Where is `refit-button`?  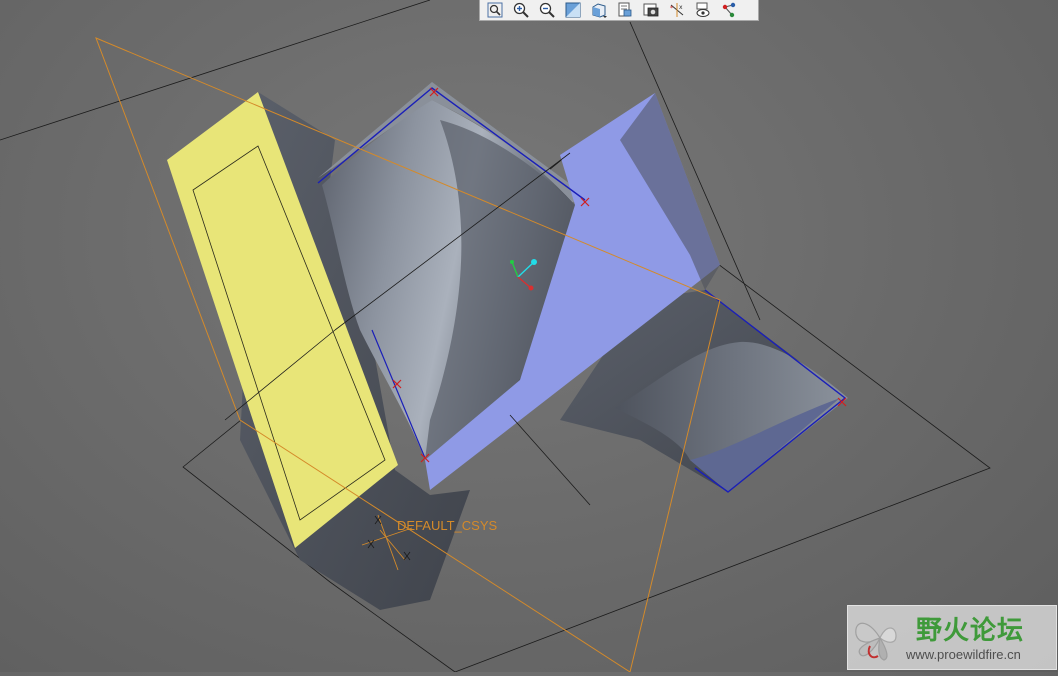 refit-button is located at coordinates (495, 10).